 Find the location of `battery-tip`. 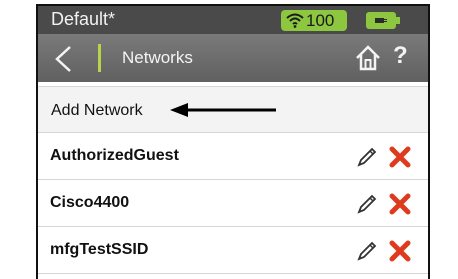

battery-tip is located at coordinates (398, 20).